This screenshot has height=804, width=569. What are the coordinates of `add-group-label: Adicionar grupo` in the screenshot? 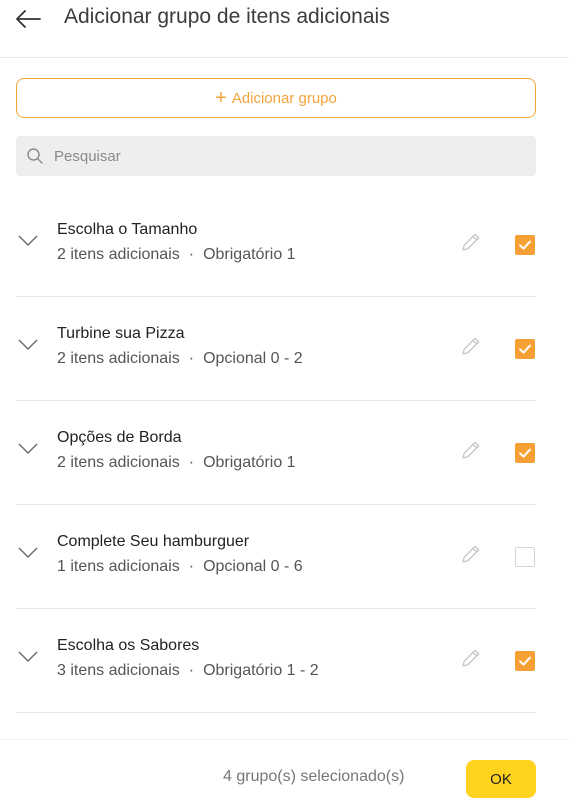 It's located at (284, 98).